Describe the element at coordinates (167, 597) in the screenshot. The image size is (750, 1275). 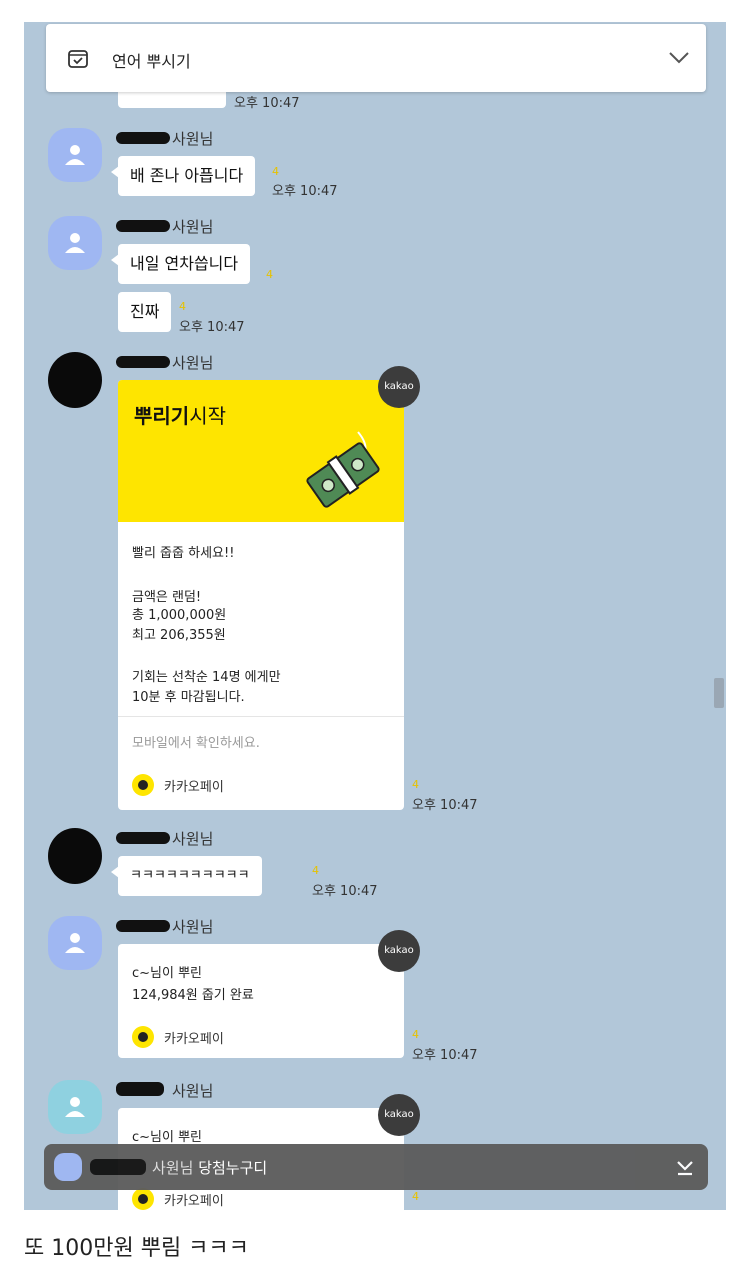
I see `card-text: 금액은 랜덤!` at that location.